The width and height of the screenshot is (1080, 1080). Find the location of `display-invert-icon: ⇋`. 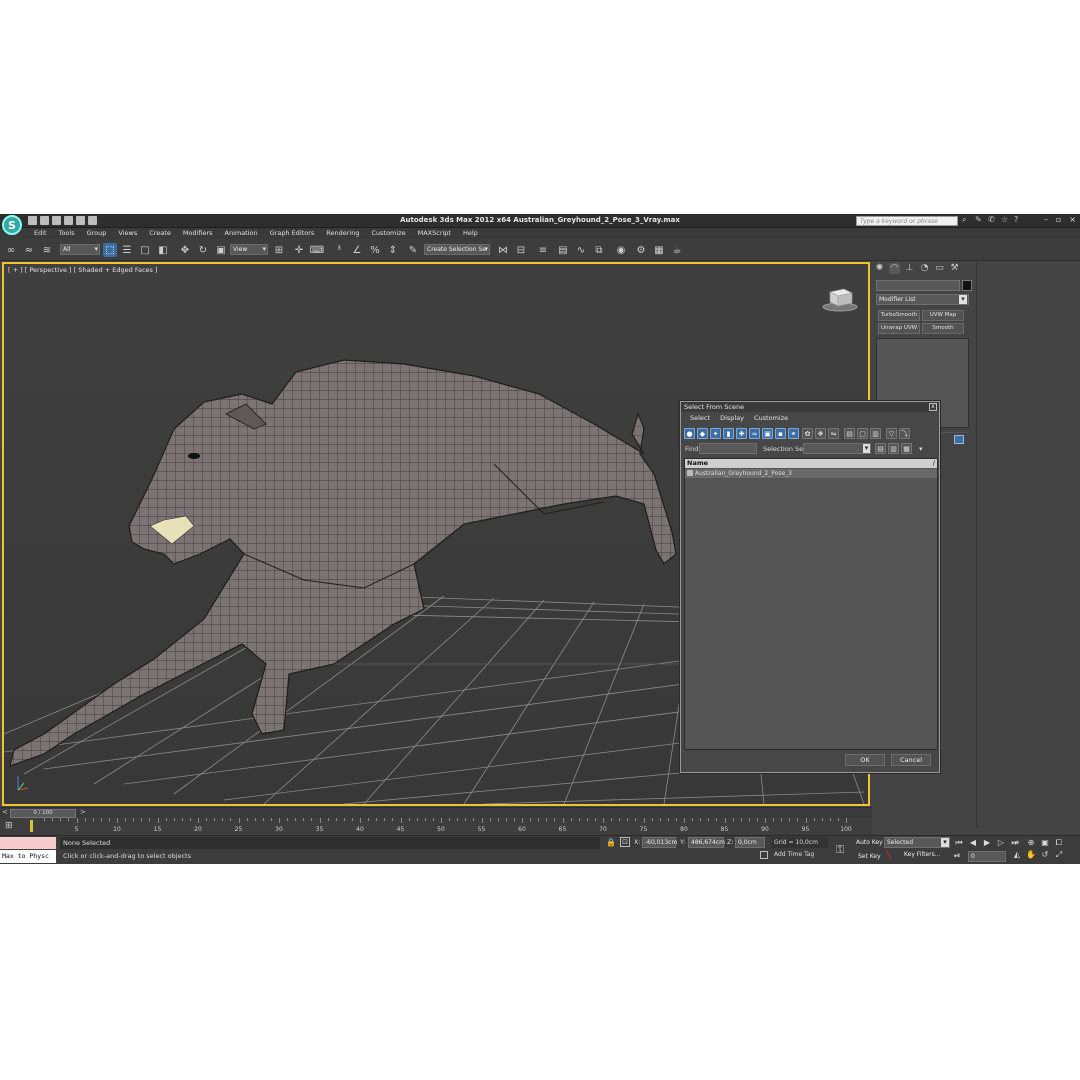

display-invert-icon: ⇋ is located at coordinates (833, 433).